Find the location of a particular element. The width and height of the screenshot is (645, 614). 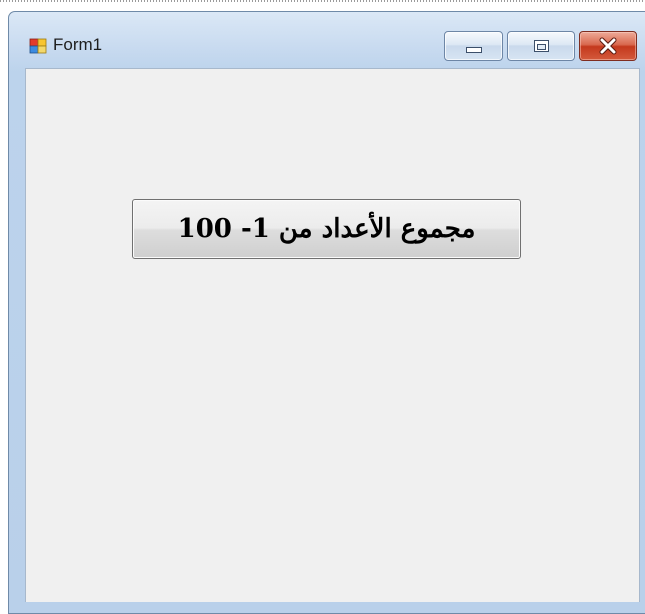

window-title: Form1 is located at coordinates (78, 44).